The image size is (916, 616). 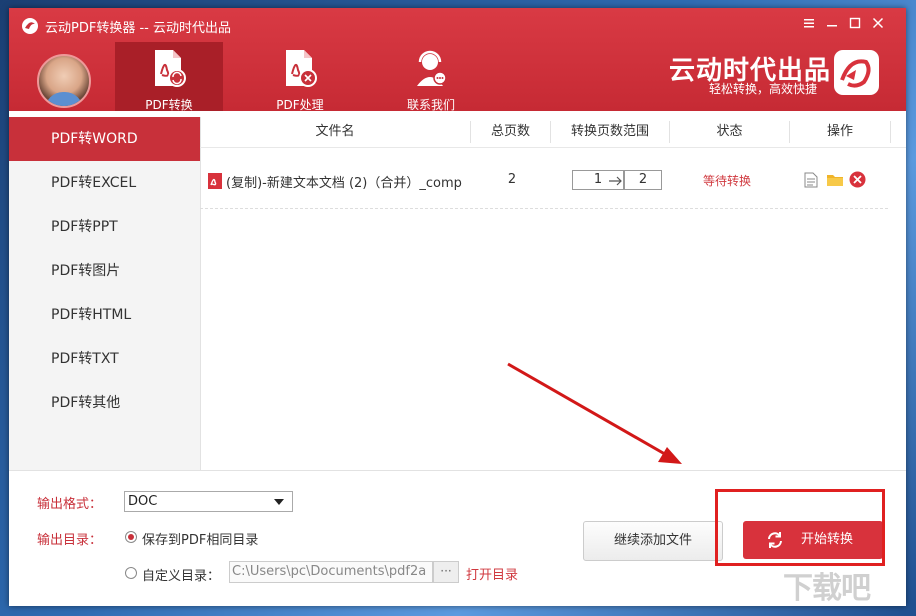 I want to click on watermark-logo: 下载吧, so click(x=827, y=588).